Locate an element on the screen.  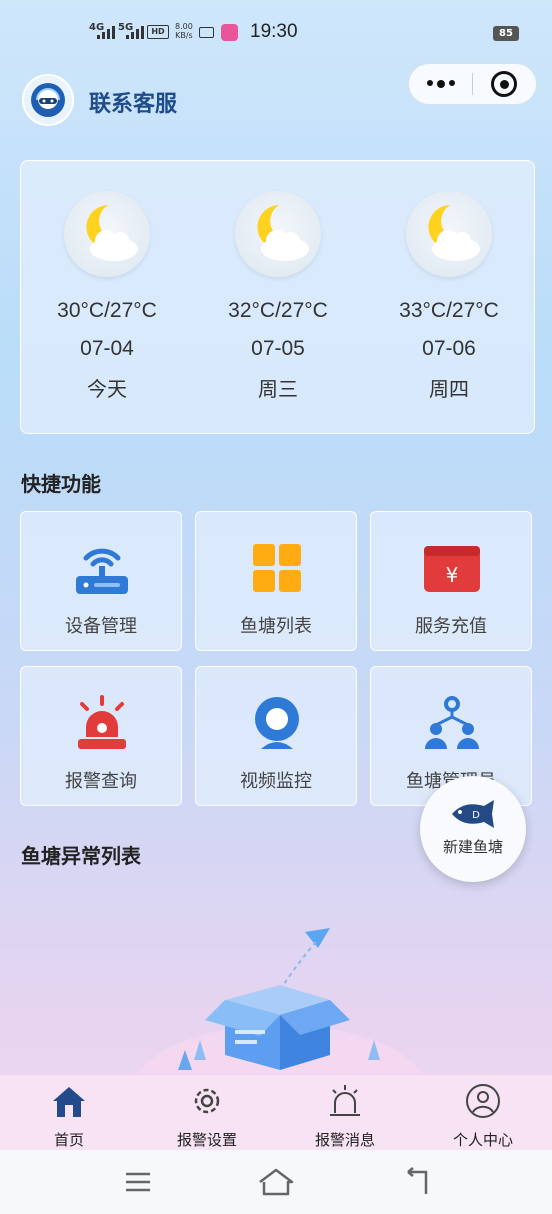
app-notification-icon is located at coordinates (229, 32).